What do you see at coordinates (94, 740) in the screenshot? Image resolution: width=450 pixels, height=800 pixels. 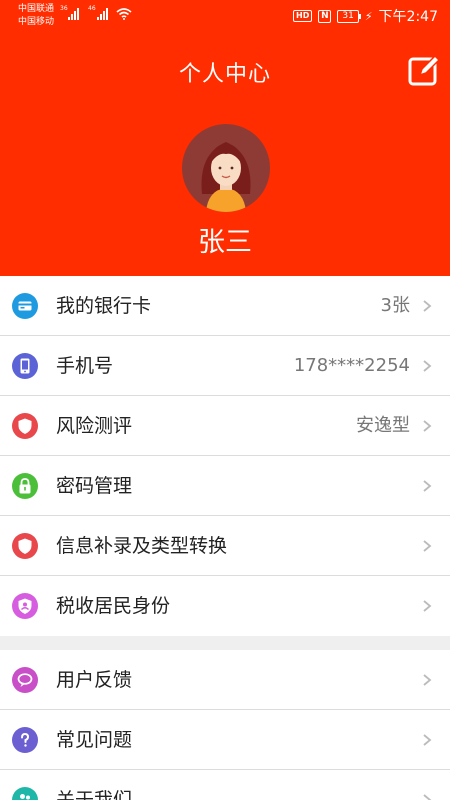 I see `menu-label: 常见问题` at bounding box center [94, 740].